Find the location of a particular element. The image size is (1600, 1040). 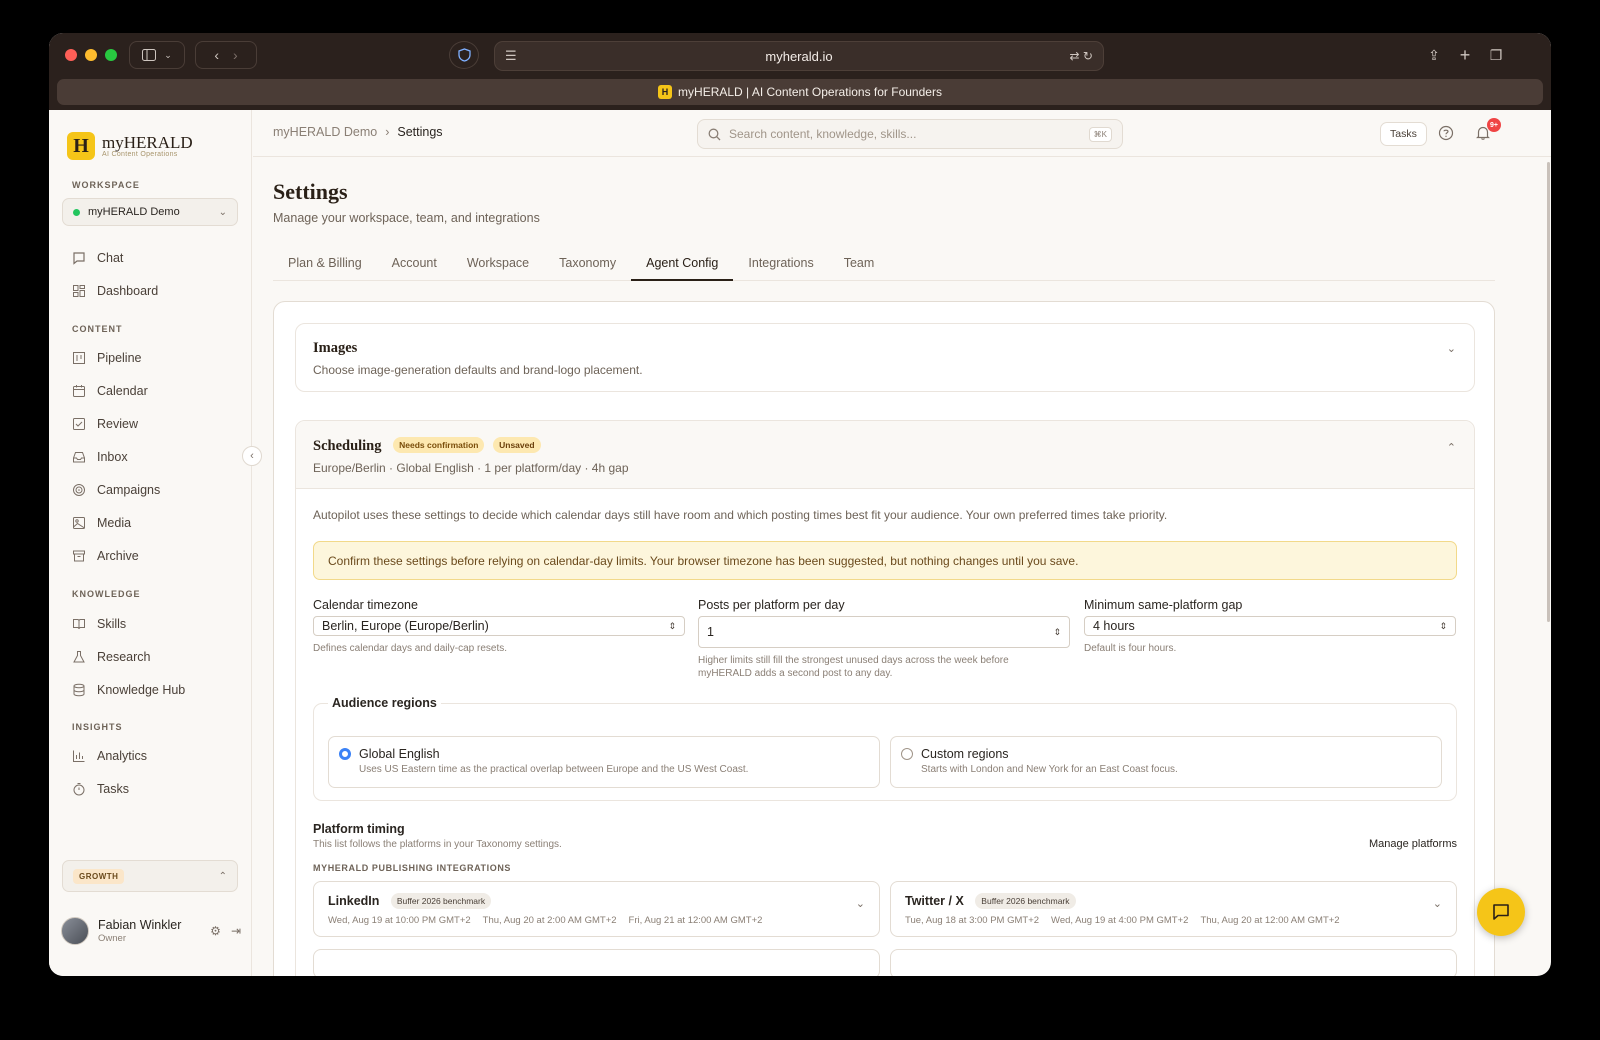

collapse-sidebar-button: ‹ is located at coordinates (252, 456).